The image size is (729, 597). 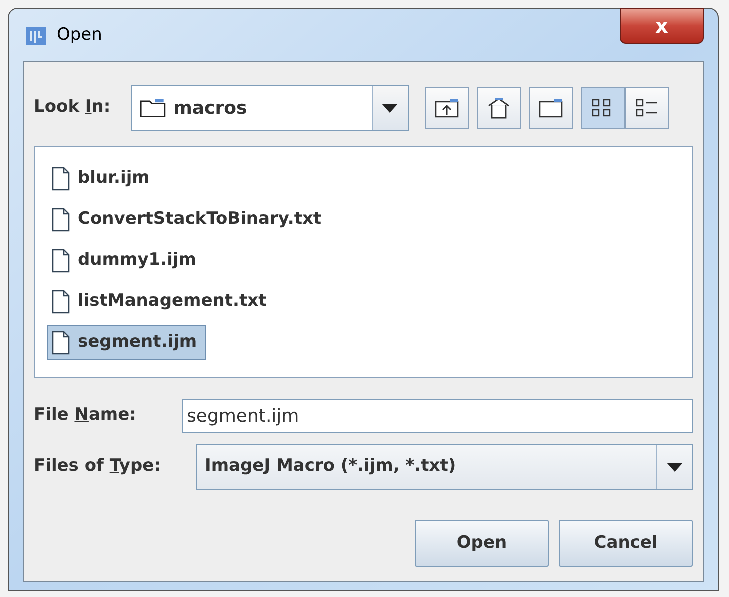 What do you see at coordinates (626, 543) in the screenshot?
I see `dialog-button: Cancel` at bounding box center [626, 543].